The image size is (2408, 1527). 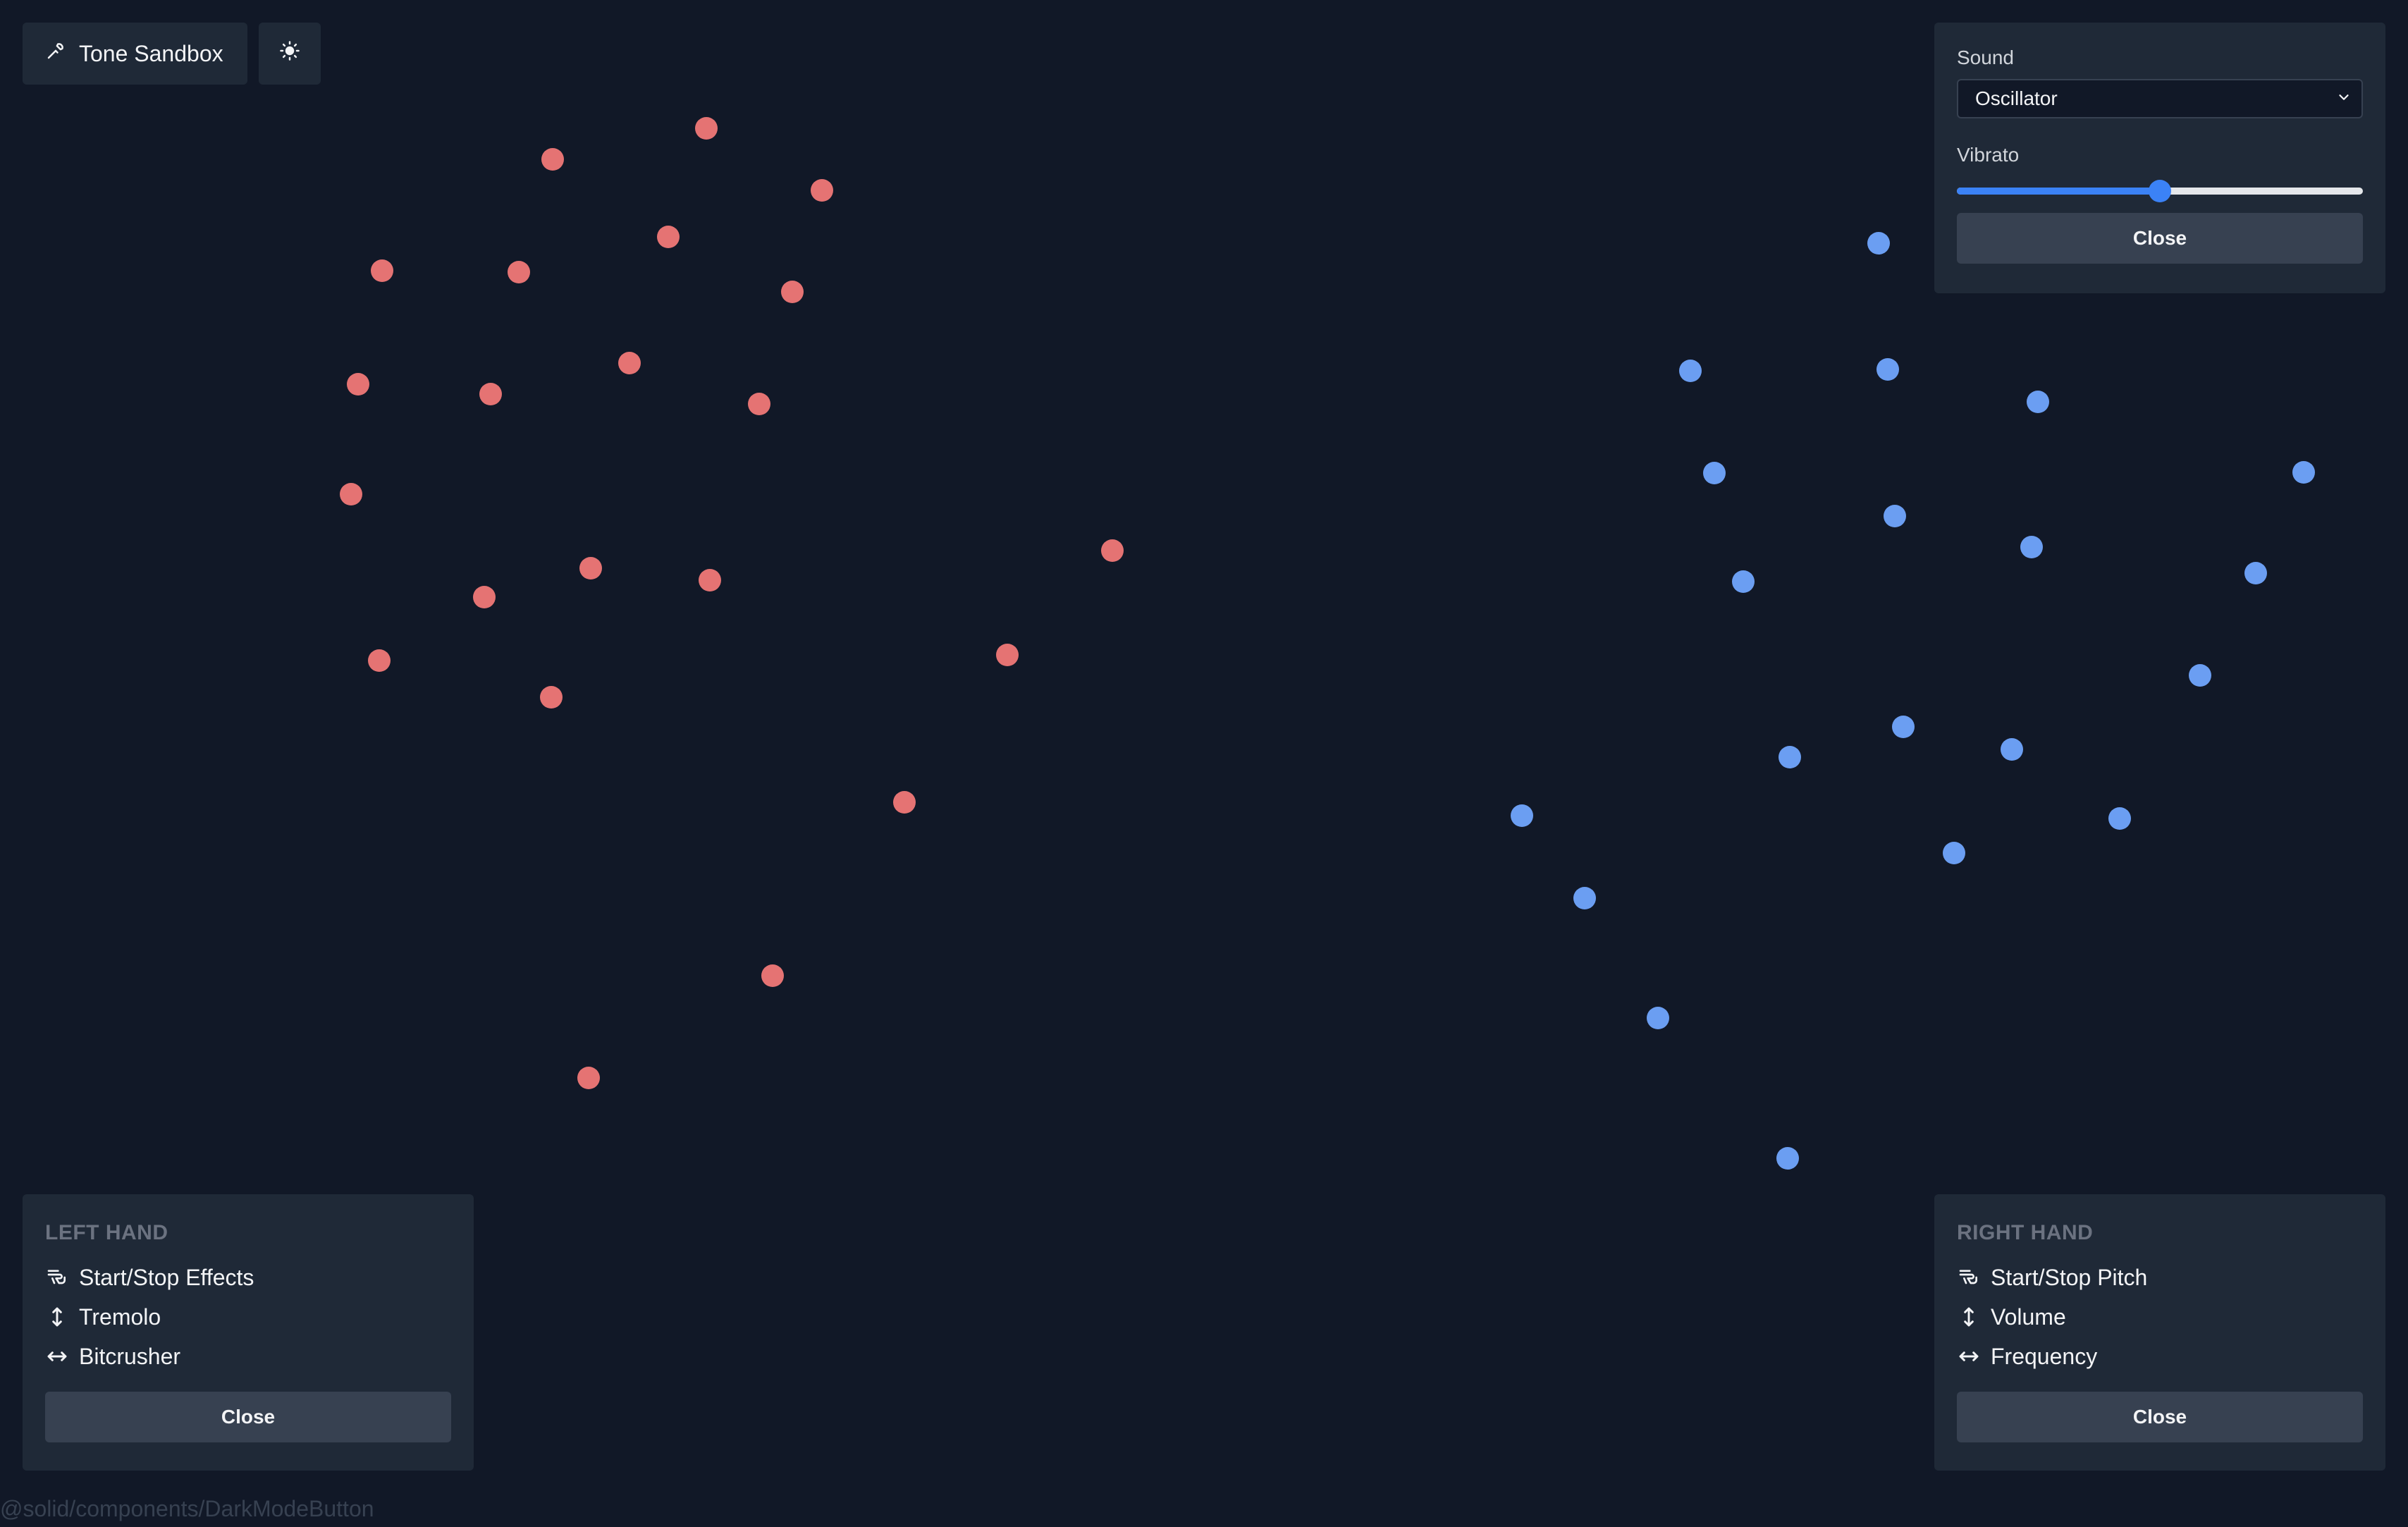 I want to click on right-hand-title: RIGHT HAND, so click(x=2026, y=1233).